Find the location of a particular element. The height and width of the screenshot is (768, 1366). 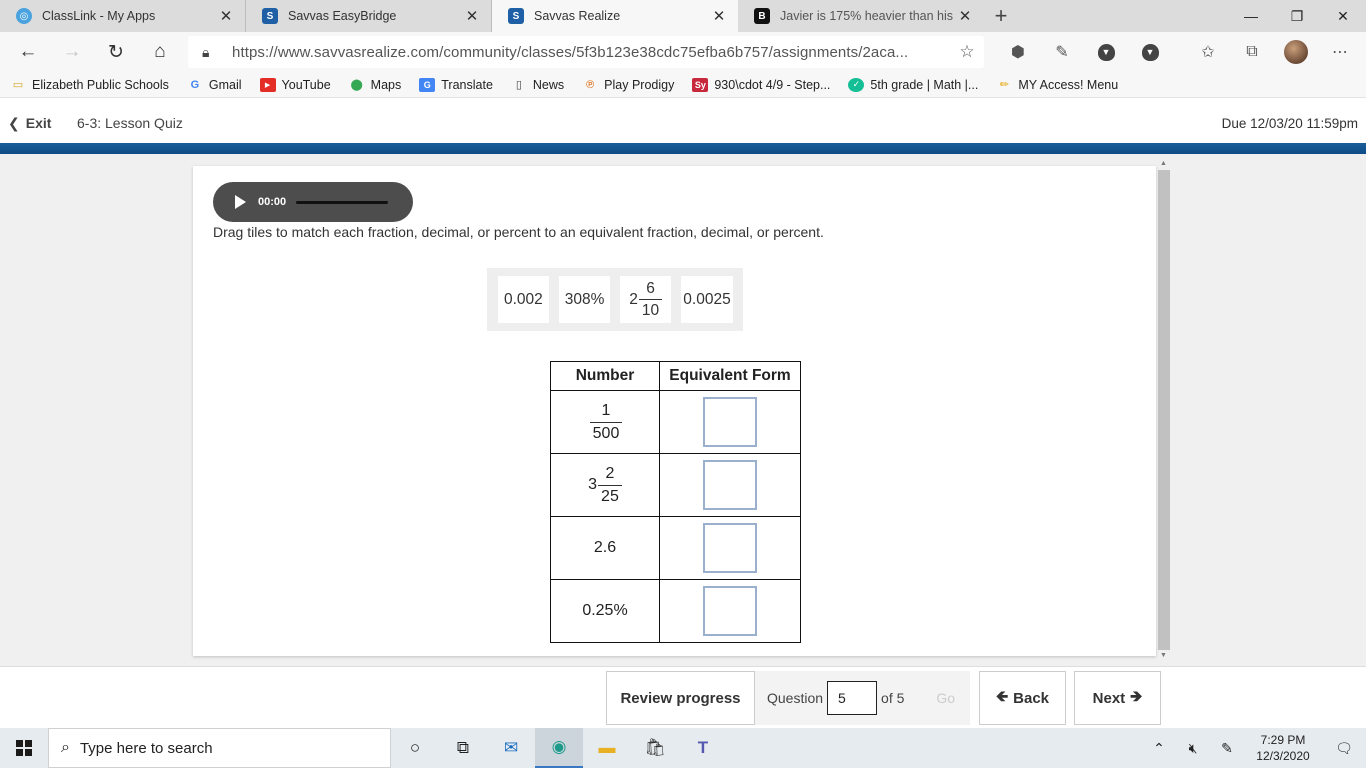

taskbar-search-box: ⌕ Type here to search is located at coordinates (219, 748).